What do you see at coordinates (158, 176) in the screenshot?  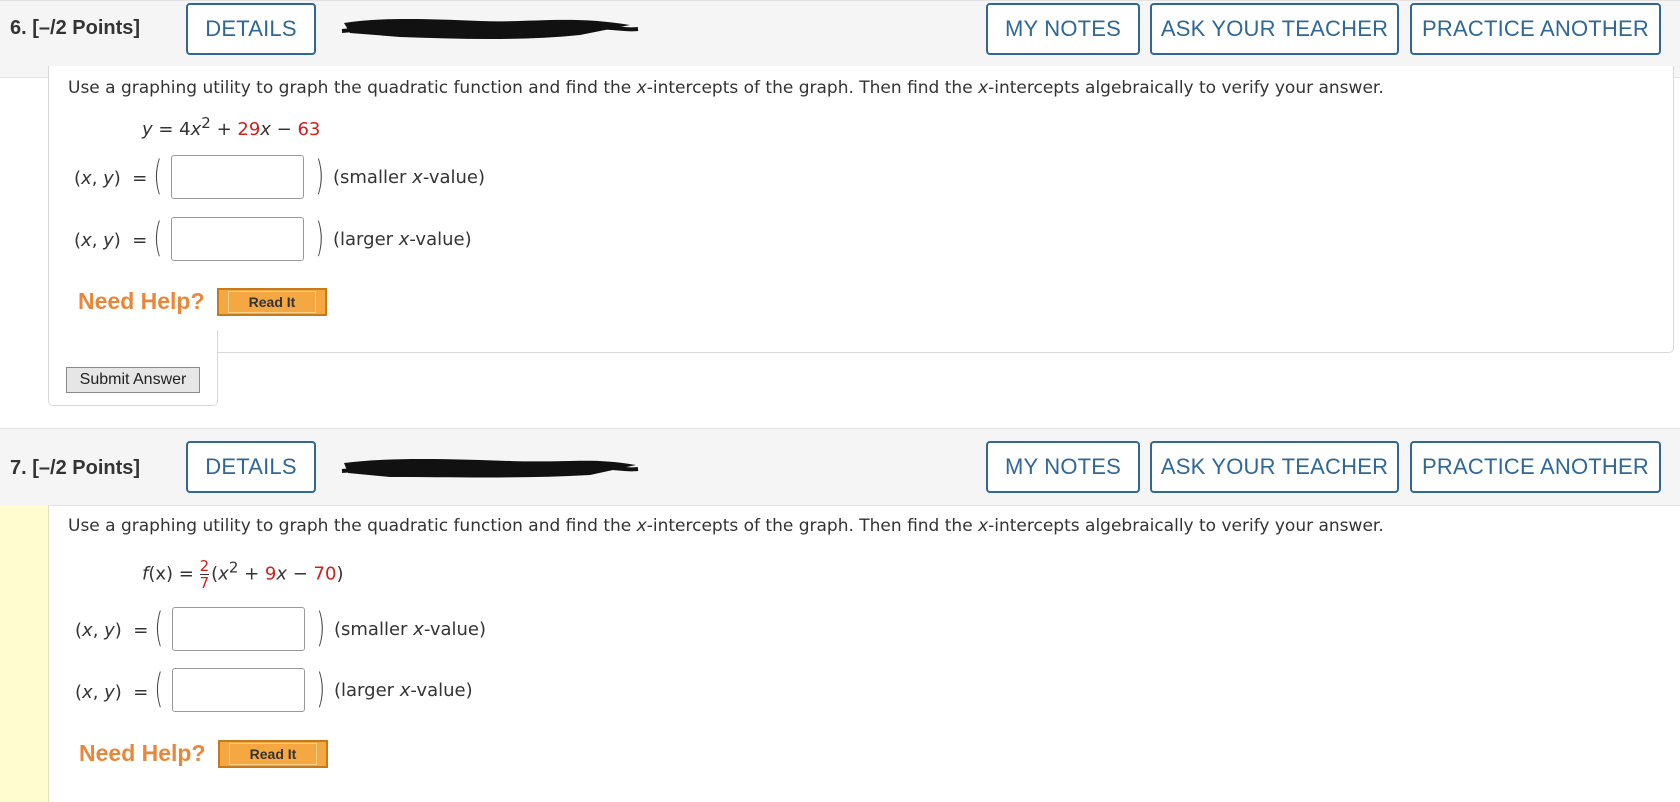 I see `q6-answer1-open-paren: (` at bounding box center [158, 176].